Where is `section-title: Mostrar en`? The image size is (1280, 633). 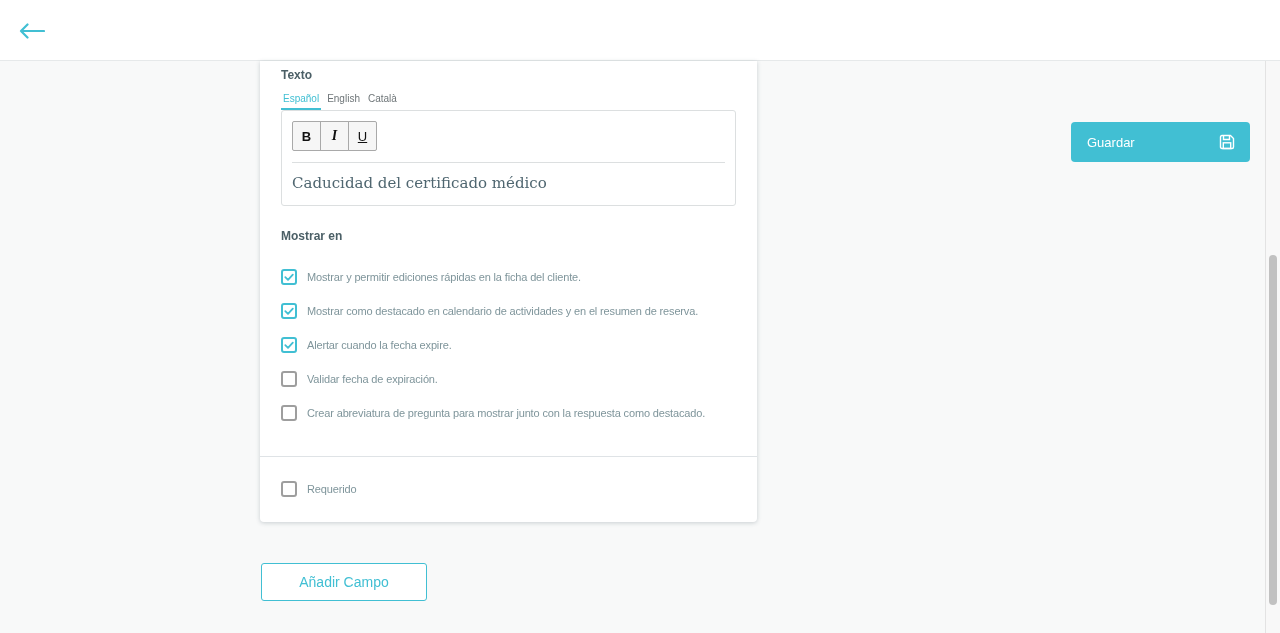
section-title: Mostrar en is located at coordinates (312, 236).